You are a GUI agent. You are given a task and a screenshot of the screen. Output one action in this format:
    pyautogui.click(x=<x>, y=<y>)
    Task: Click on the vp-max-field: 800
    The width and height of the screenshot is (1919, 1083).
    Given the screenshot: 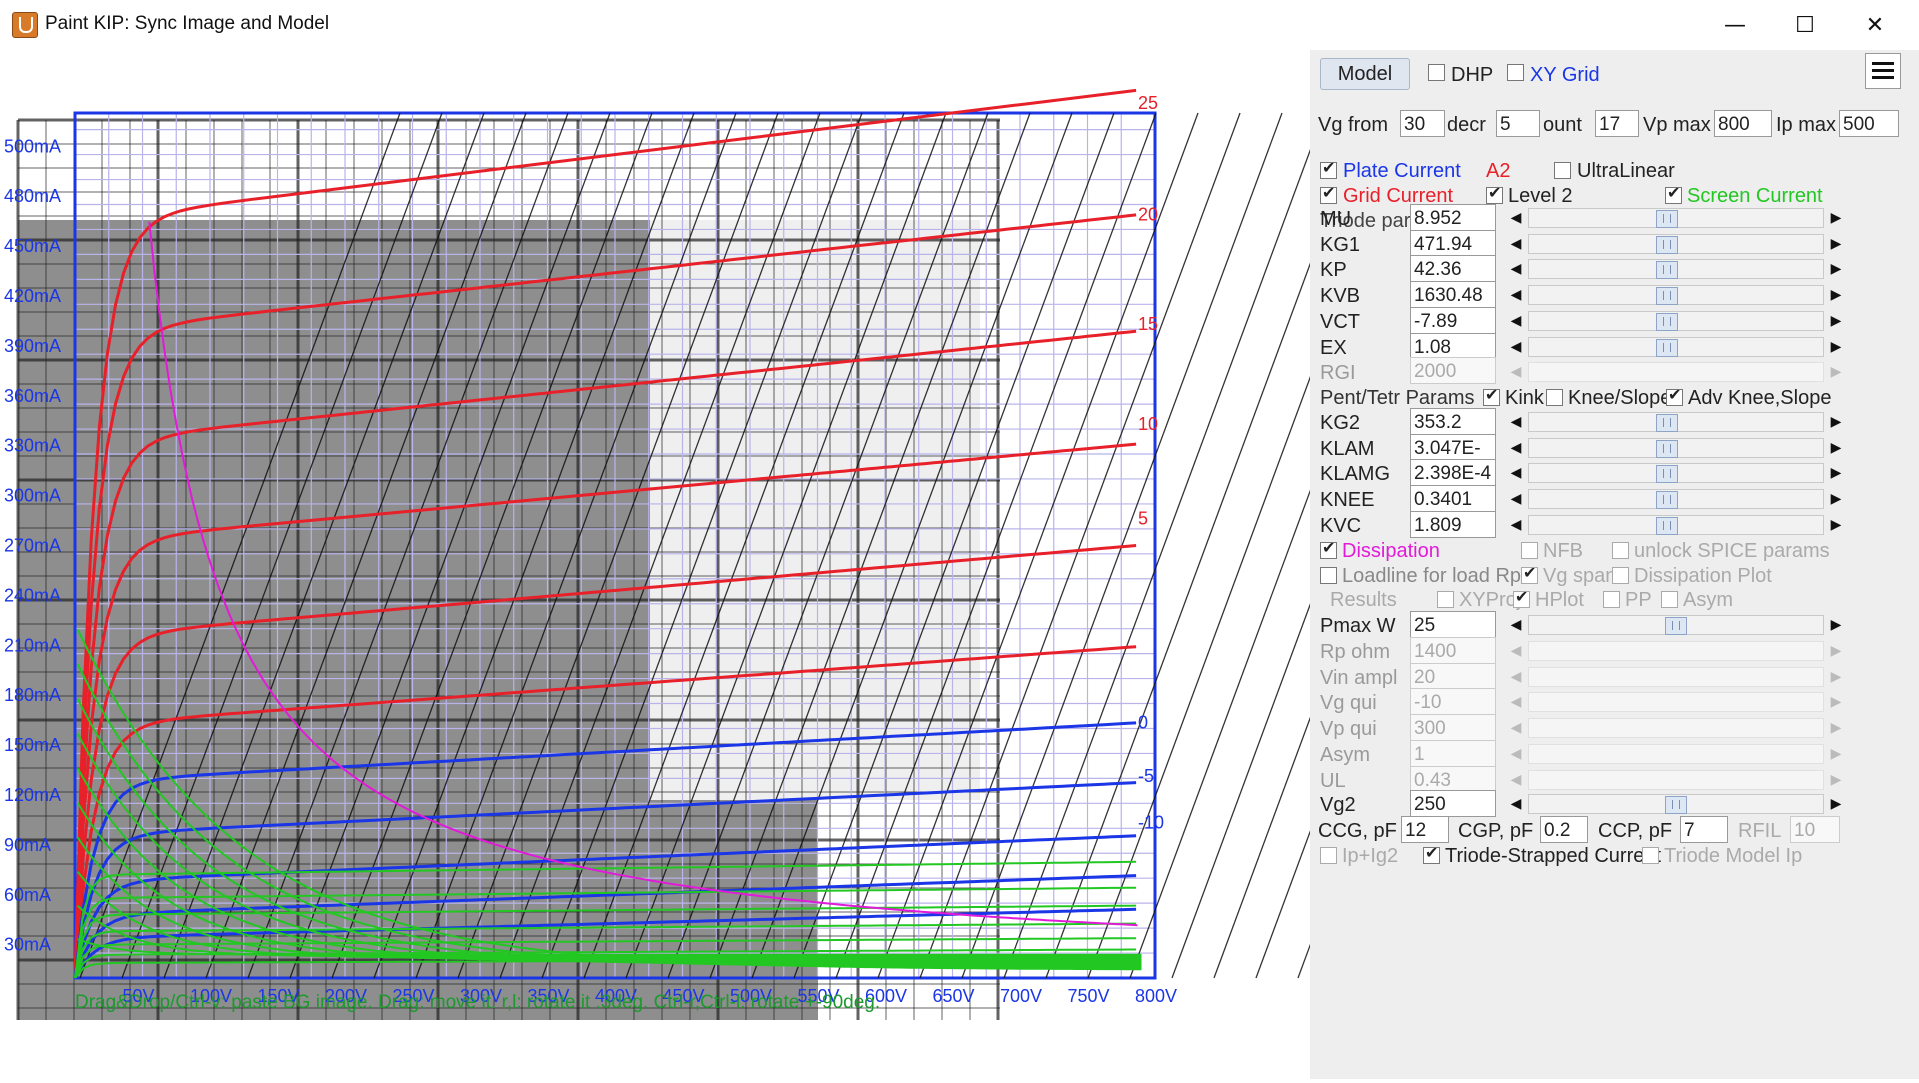 What is the action you would take?
    pyautogui.click(x=1743, y=123)
    